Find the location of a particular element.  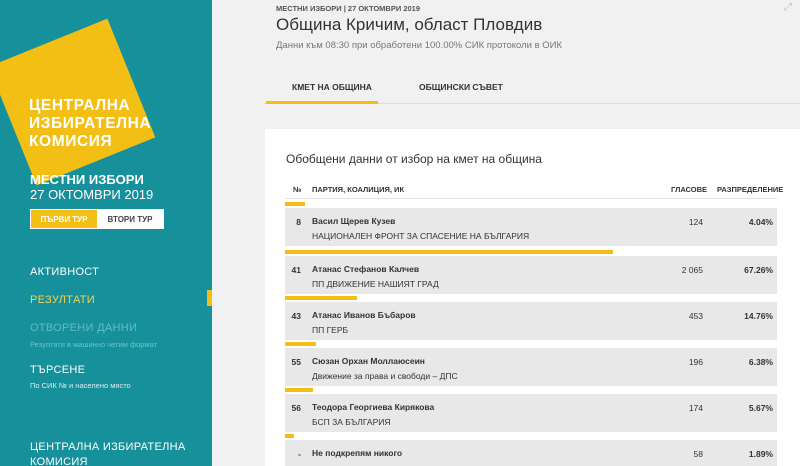

nav-cik: ЦЕНТРАЛНА ИЗБИРАТЕЛНА is located at coordinates (107, 447).